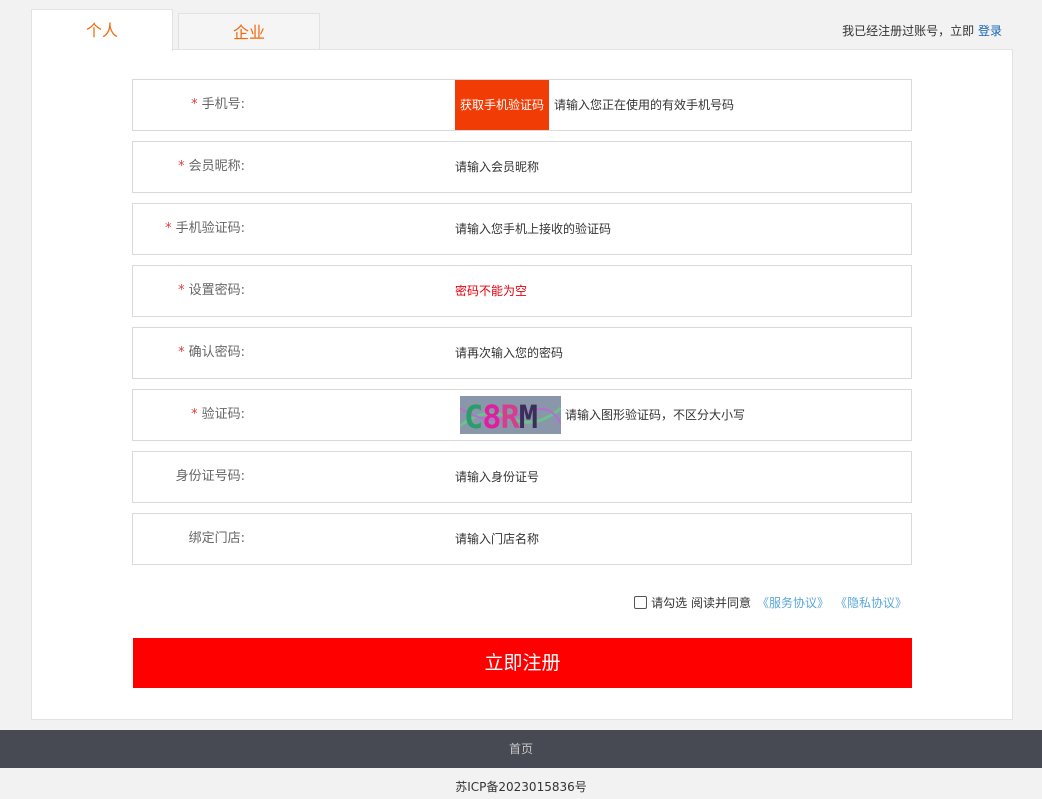 The width and height of the screenshot is (1042, 799). I want to click on phone-field-row: * 手机号: 获取手机验证码 请输入您正在使用的有效手机号码, so click(522, 105).